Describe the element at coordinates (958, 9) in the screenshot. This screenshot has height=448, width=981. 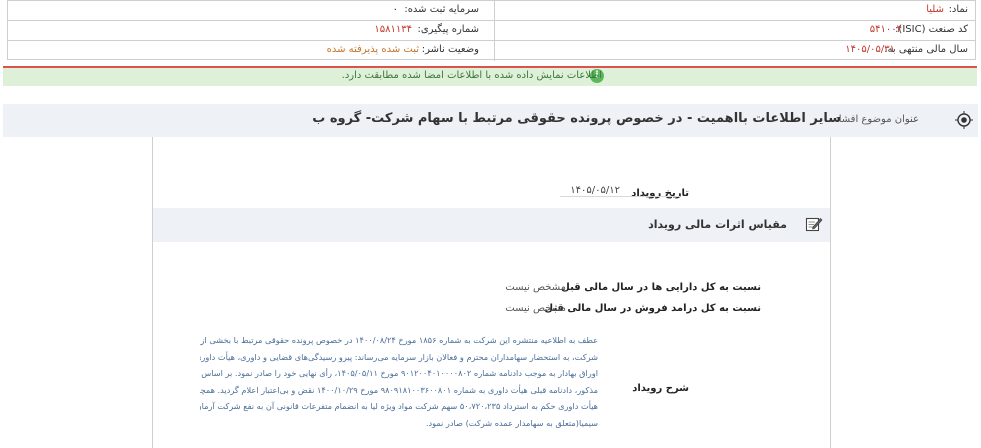
I see `symbol-label: نماد:` at that location.